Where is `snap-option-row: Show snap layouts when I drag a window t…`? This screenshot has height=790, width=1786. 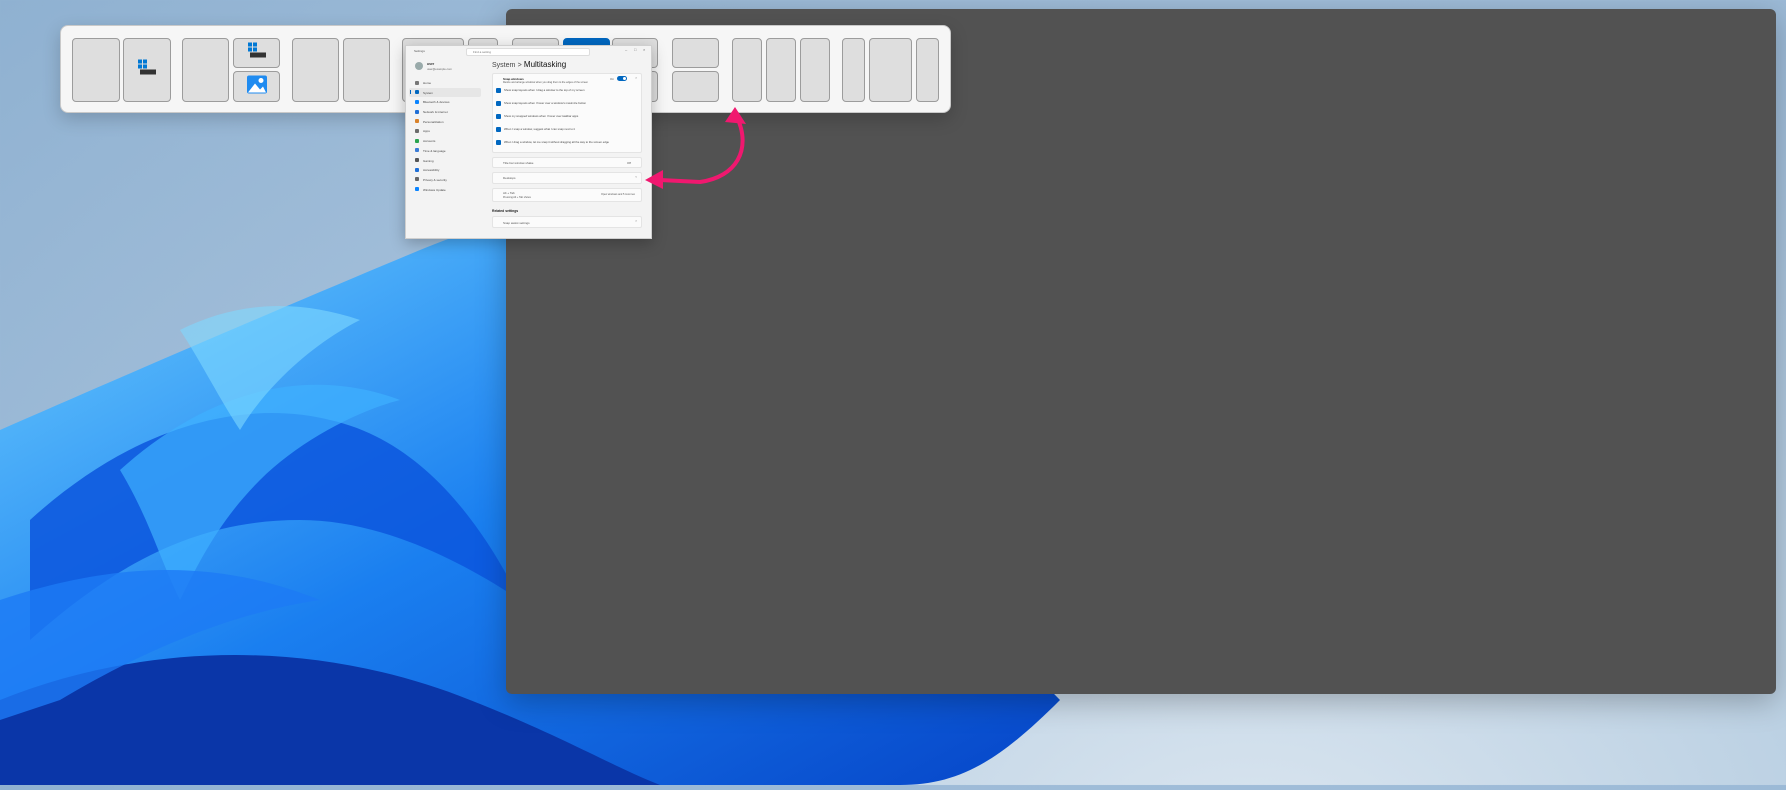
snap-option-row: Show snap layouts when I drag a window t… is located at coordinates (566, 91).